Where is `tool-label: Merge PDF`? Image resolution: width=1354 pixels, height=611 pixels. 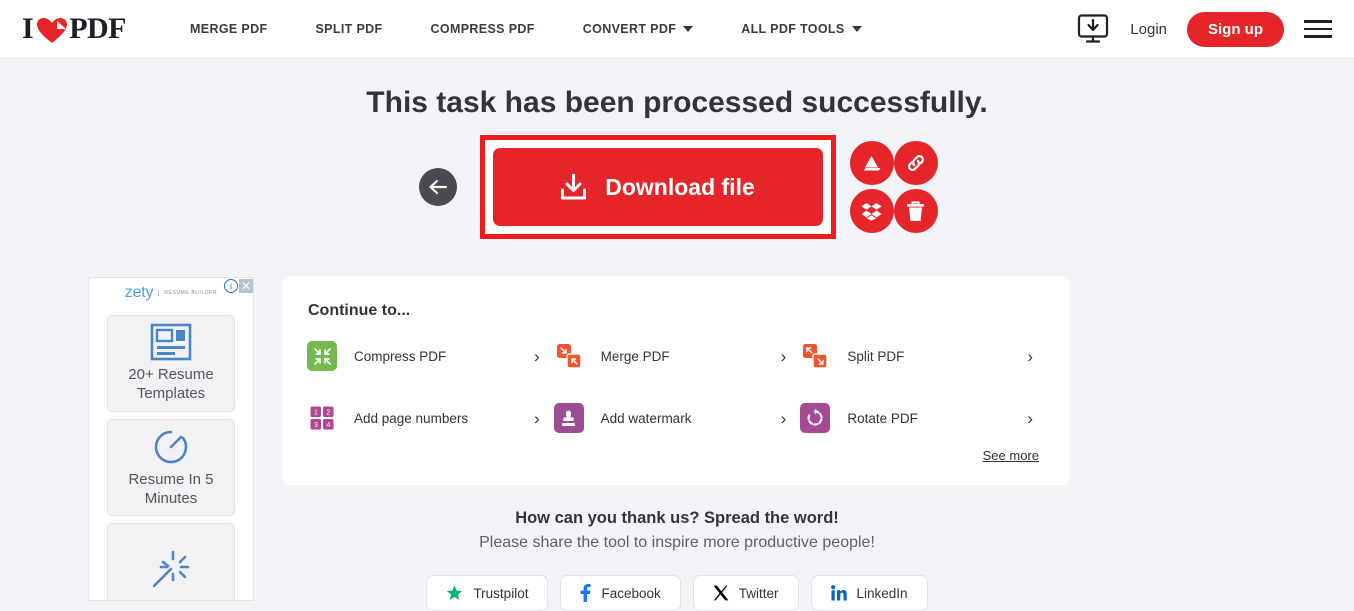
tool-label: Merge PDF is located at coordinates (635, 356).